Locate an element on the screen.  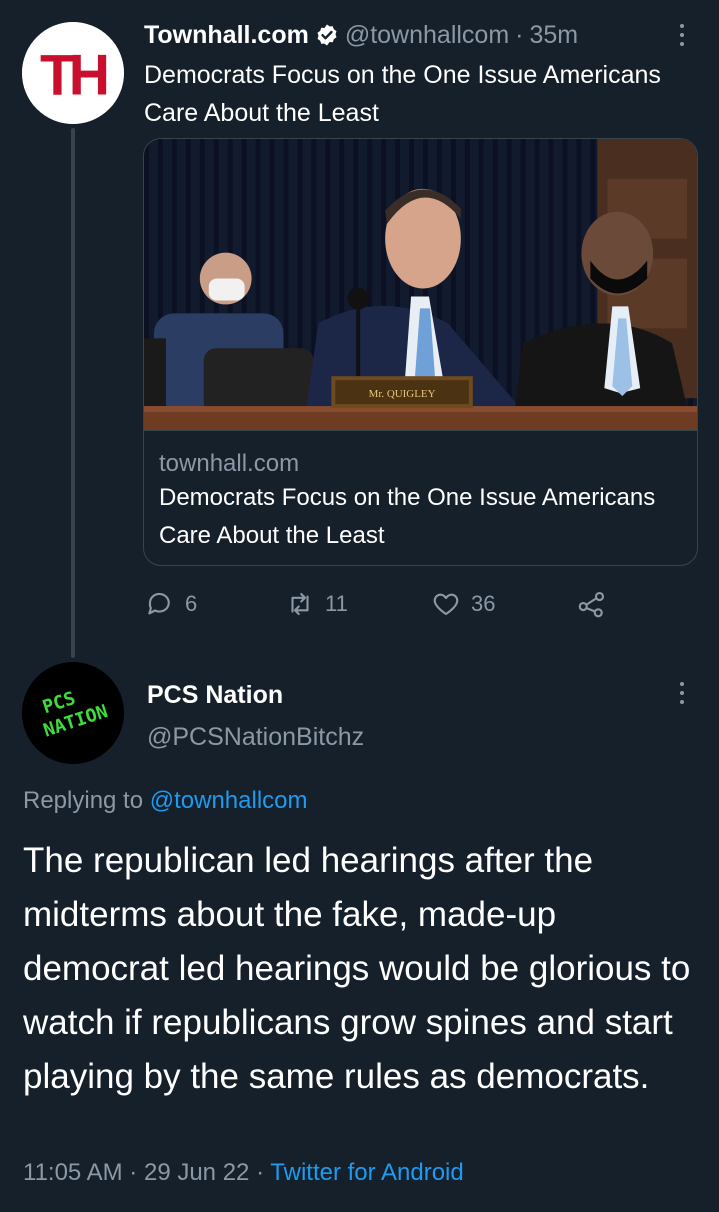
share-button is located at coordinates (597, 604).